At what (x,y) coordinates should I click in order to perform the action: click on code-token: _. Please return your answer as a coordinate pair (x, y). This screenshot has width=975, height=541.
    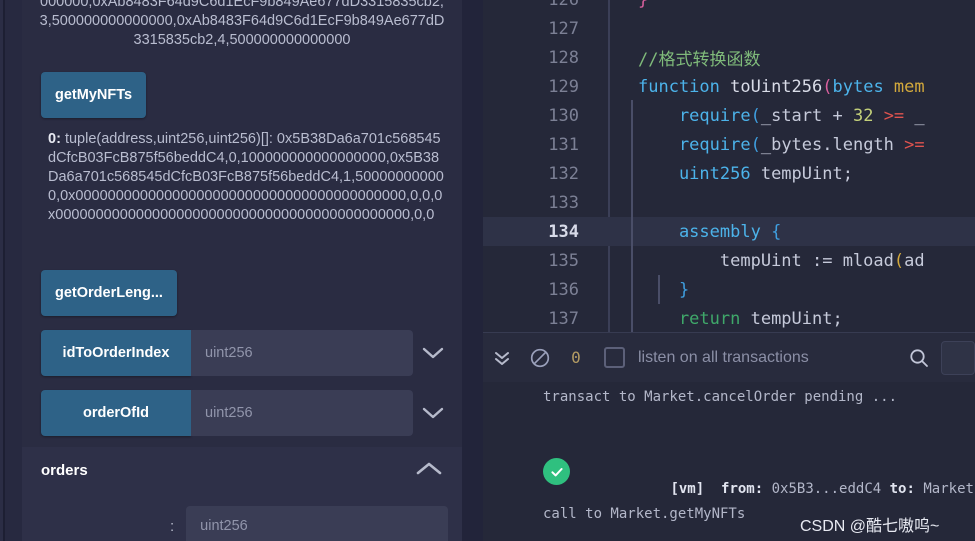
    Looking at the image, I should click on (914, 115).